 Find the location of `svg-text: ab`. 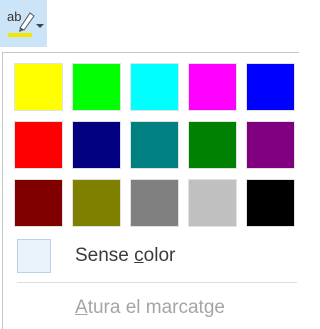

svg-text: ab is located at coordinates (14, 16).